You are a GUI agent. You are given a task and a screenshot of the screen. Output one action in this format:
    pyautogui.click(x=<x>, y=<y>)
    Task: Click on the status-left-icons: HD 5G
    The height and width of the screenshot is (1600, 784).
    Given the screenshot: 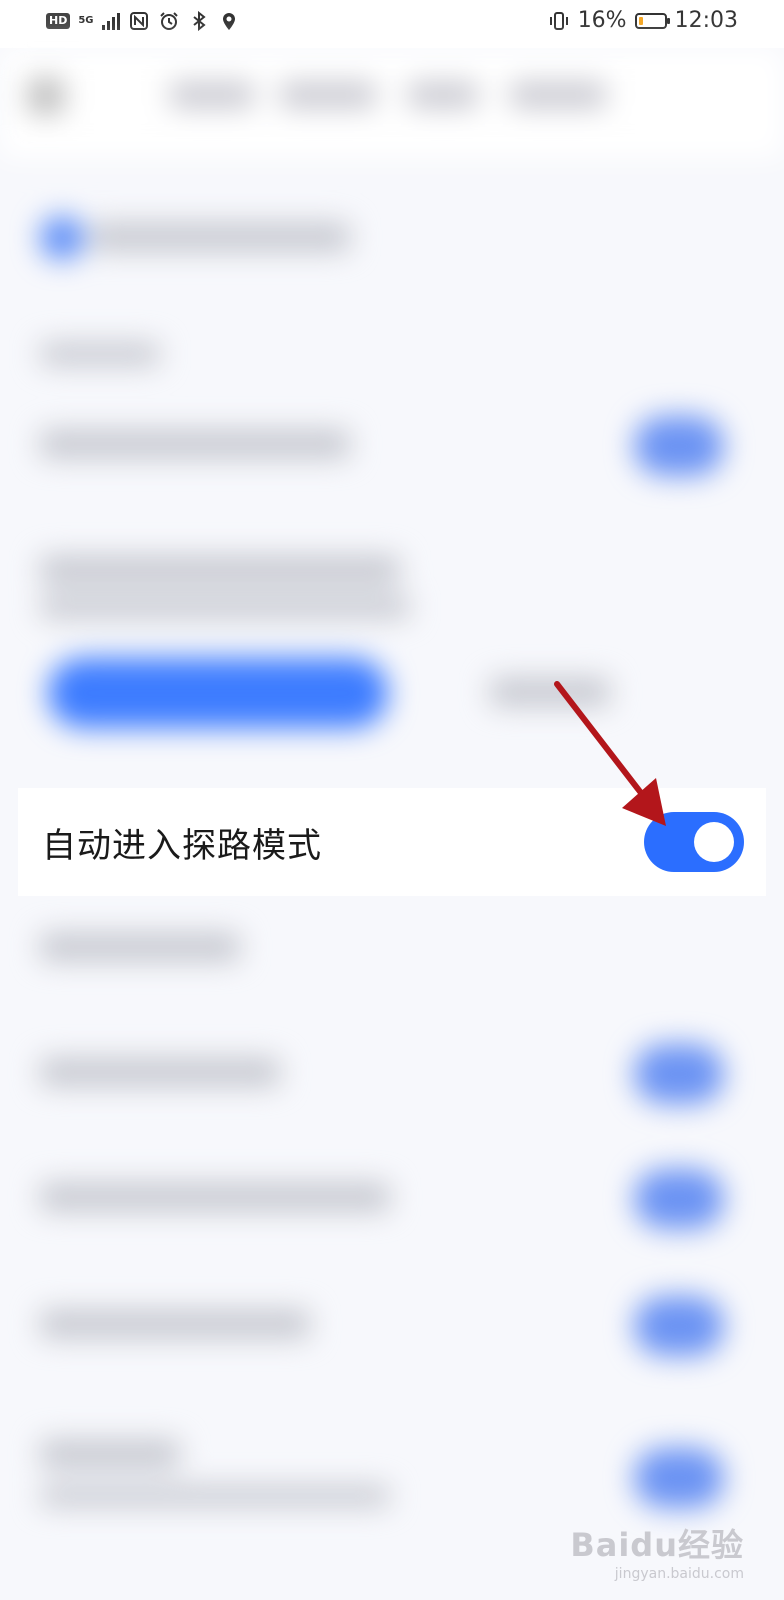 What is the action you would take?
    pyautogui.click(x=143, y=21)
    